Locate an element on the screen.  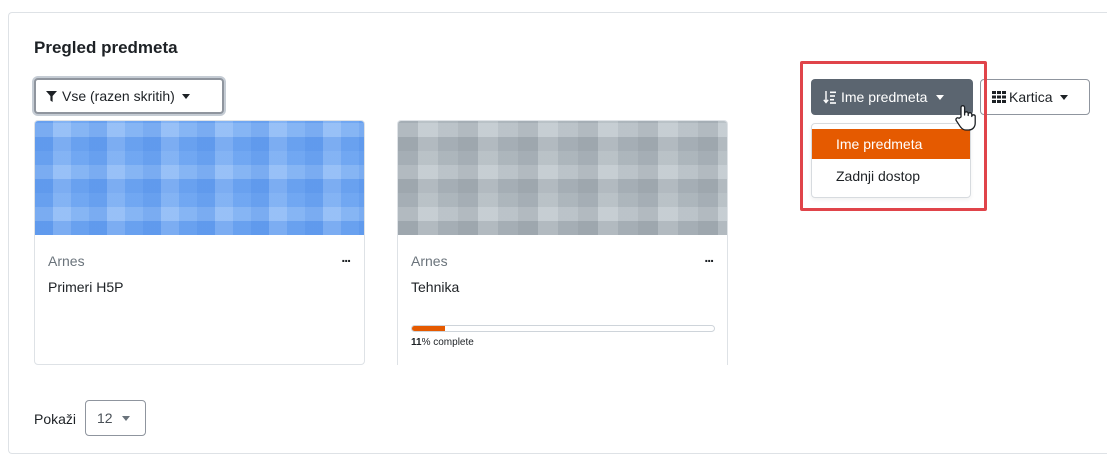
course-name-link: Primeri H5P is located at coordinates (85, 287).